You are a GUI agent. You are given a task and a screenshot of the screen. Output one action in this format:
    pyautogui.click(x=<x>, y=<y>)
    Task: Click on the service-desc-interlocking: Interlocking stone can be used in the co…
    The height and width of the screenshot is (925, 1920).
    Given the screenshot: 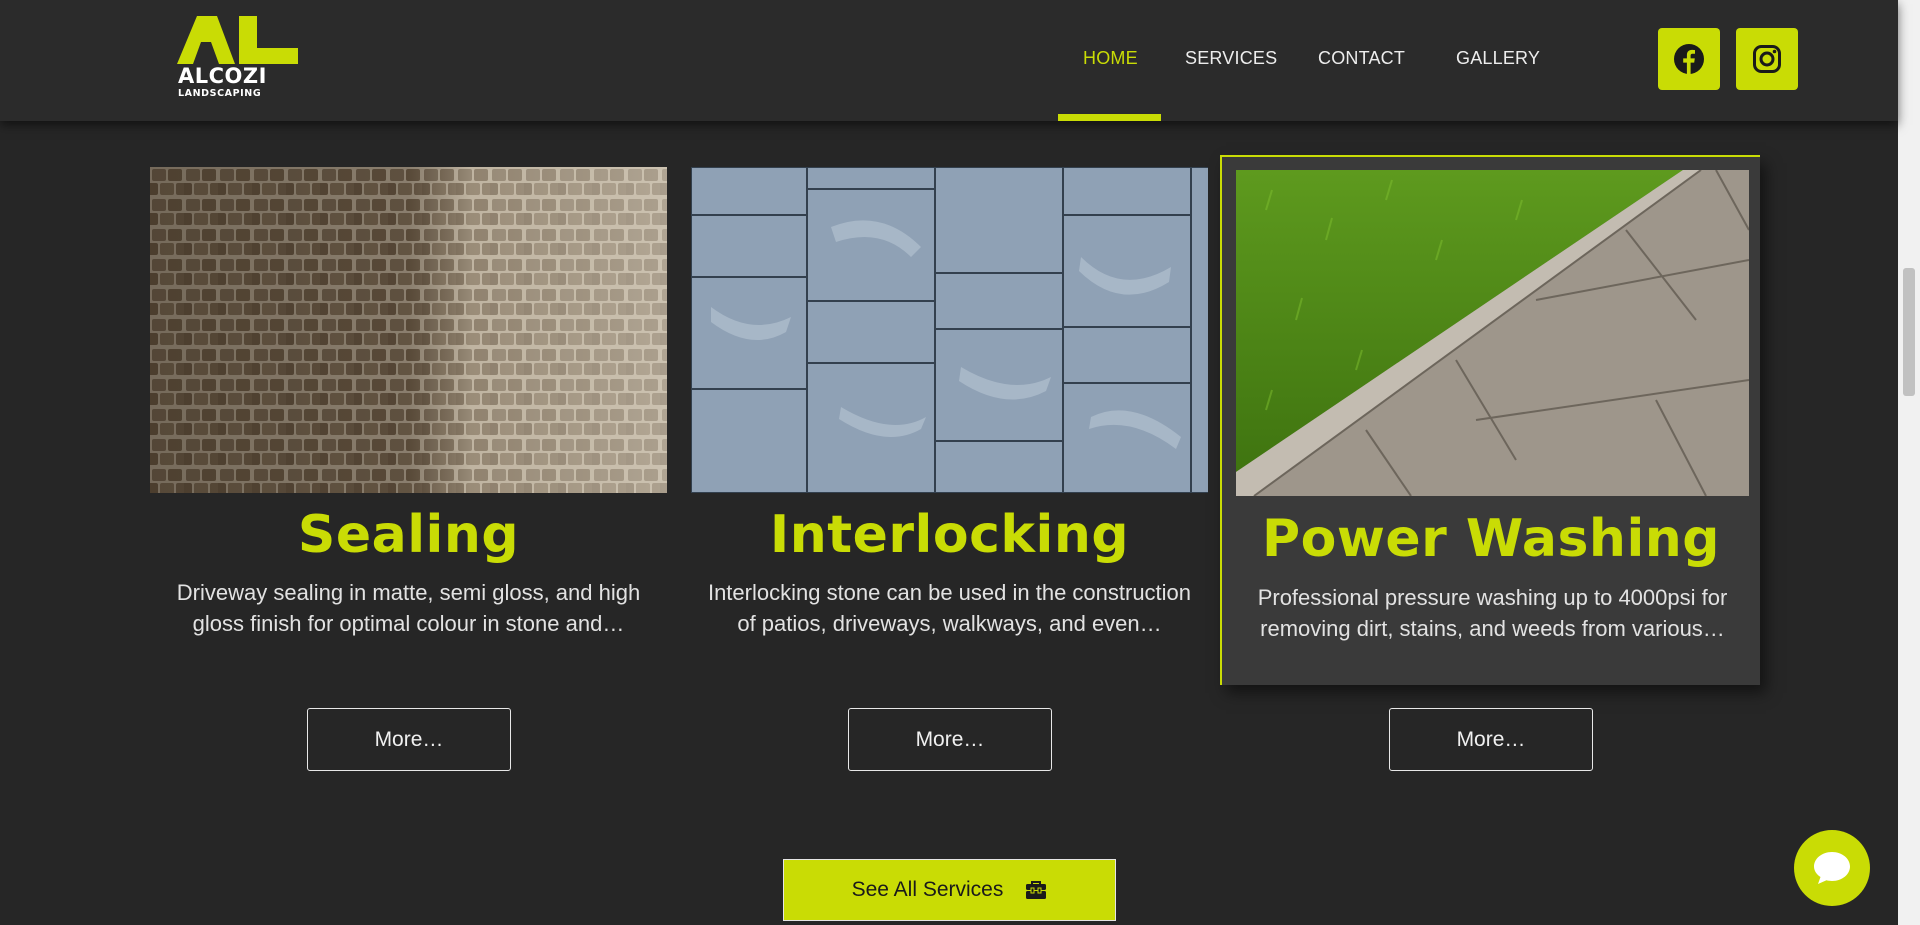 What is the action you would take?
    pyautogui.click(x=949, y=608)
    